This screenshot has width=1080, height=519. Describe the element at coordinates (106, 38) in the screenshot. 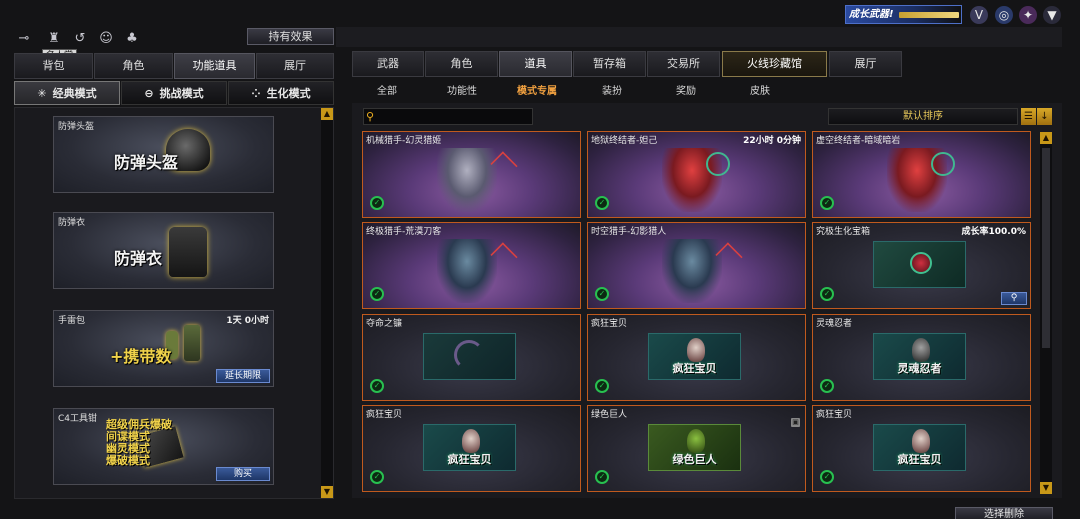

I see `person-icon: ☺` at that location.